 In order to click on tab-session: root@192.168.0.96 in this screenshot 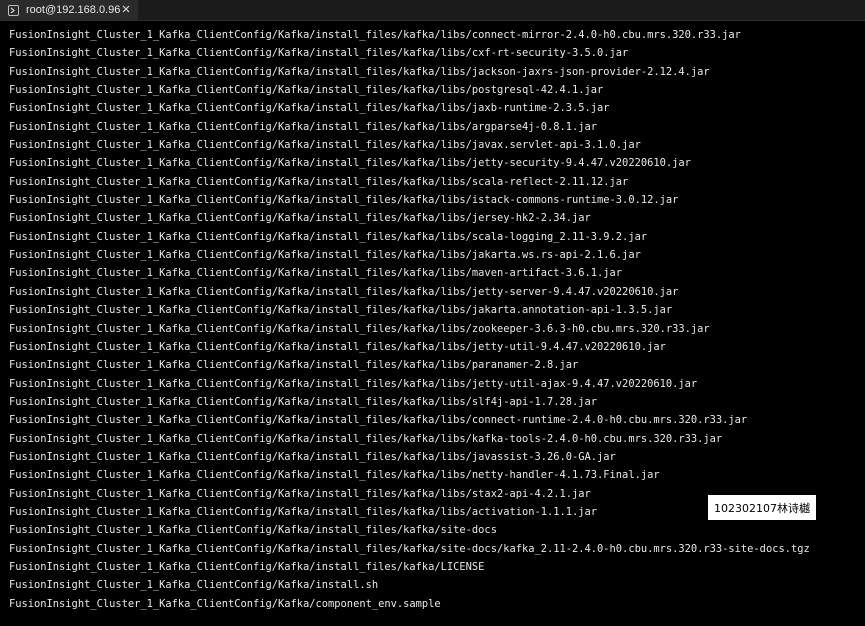, I will do `click(69, 10)`.